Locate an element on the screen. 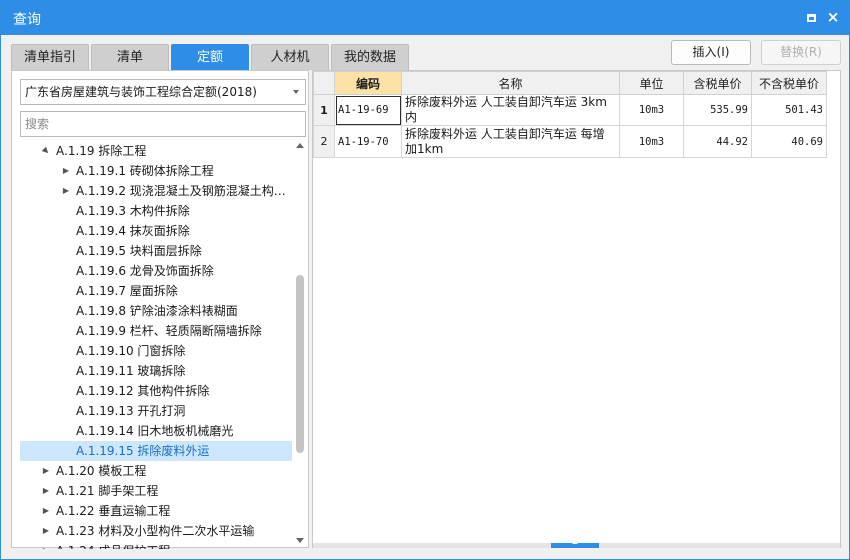 This screenshot has width=850, height=560. close-button: × is located at coordinates (833, 17).